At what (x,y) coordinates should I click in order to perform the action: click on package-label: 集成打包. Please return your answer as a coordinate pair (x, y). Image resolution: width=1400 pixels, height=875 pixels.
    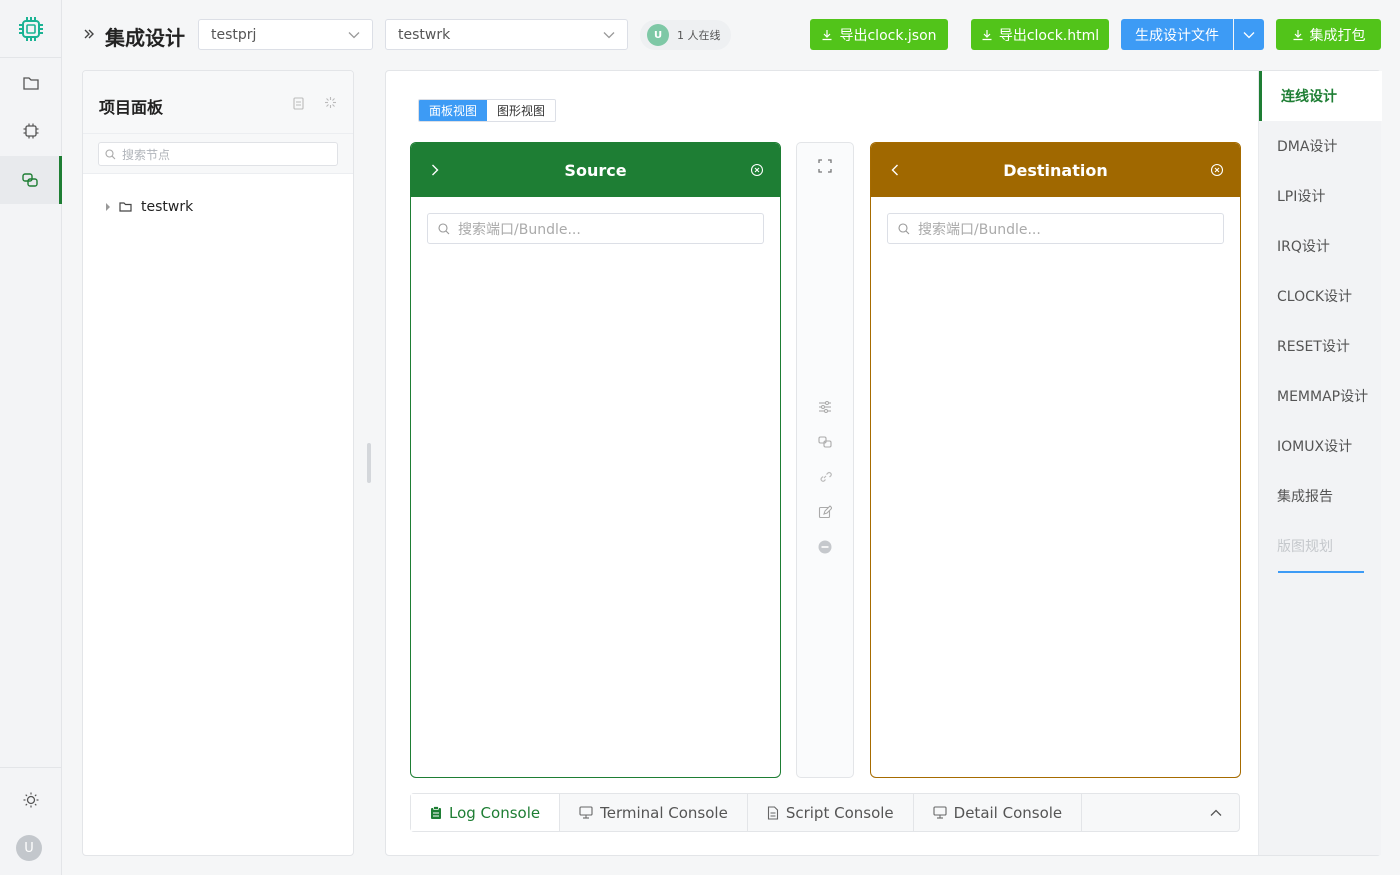
    Looking at the image, I should click on (1337, 35).